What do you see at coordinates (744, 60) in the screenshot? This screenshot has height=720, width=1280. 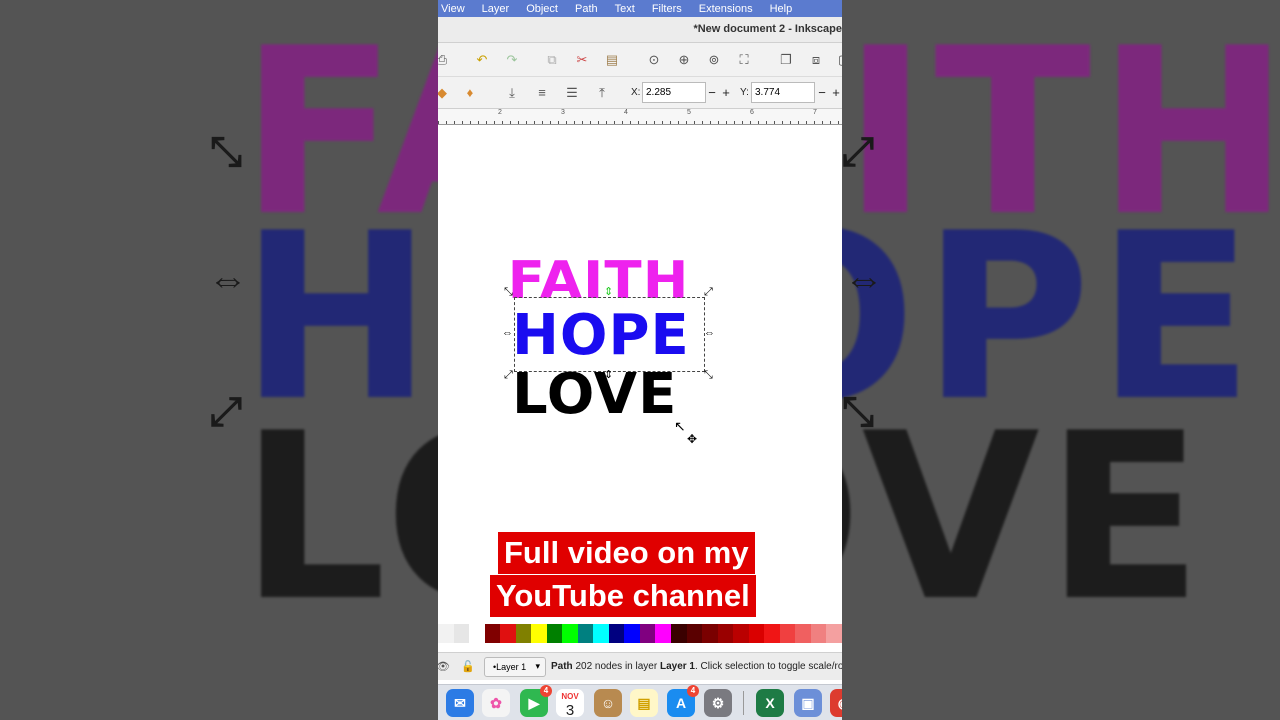 I see `zoom-fit-icon: ⛶` at bounding box center [744, 60].